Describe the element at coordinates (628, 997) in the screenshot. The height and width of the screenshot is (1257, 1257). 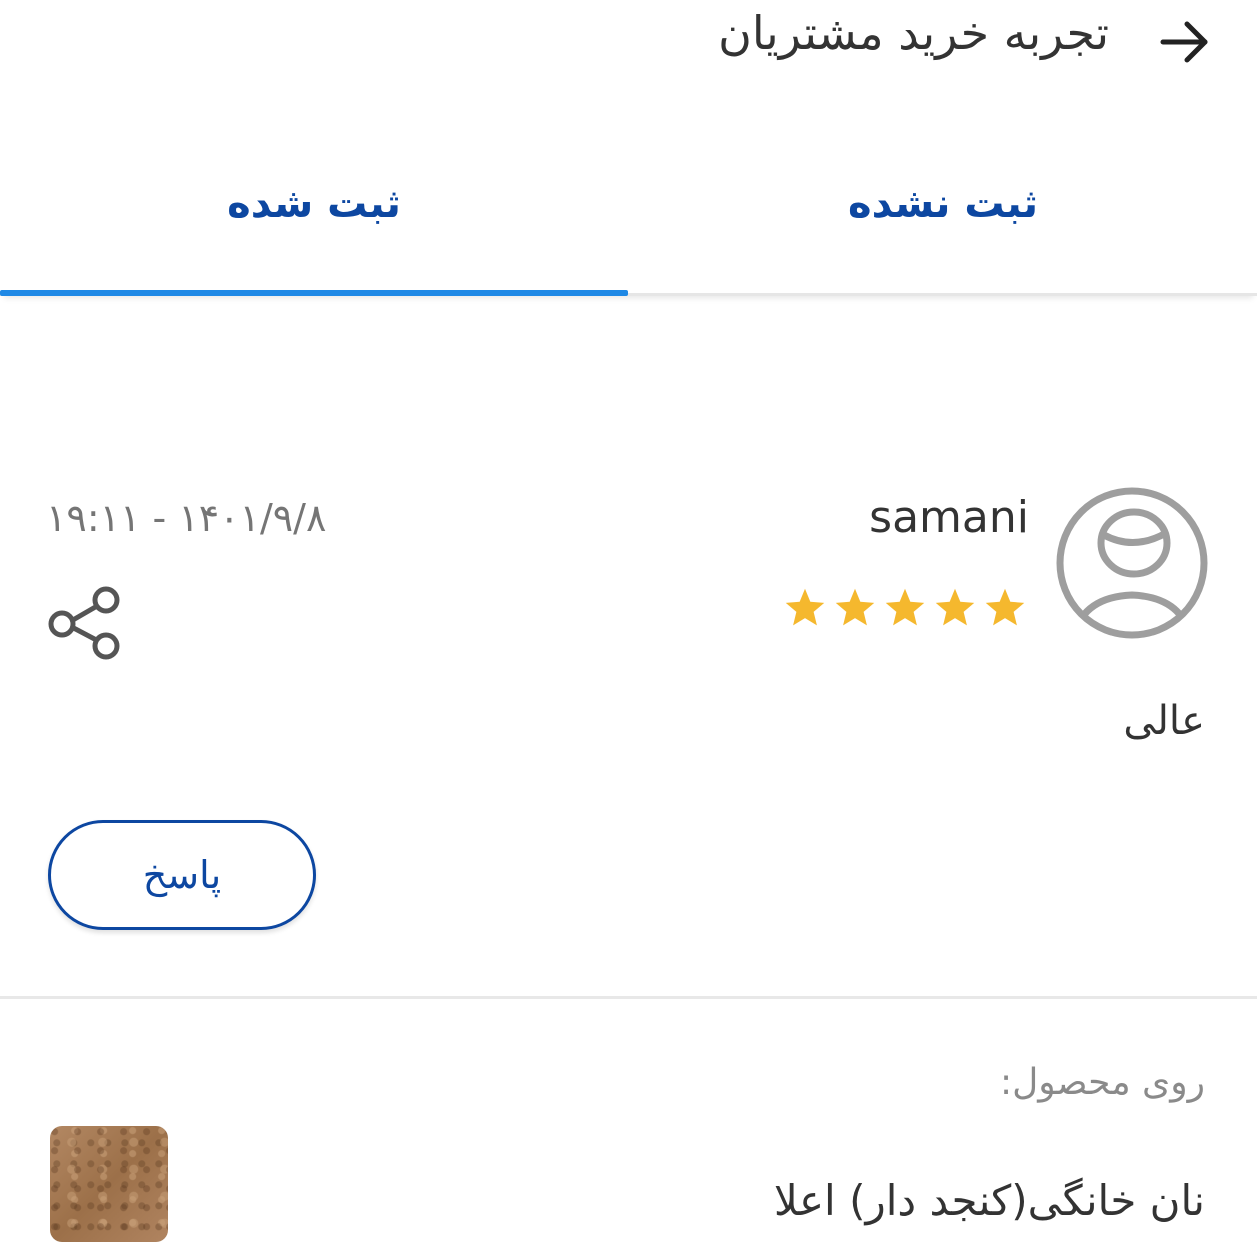
I see `section-divider` at that location.